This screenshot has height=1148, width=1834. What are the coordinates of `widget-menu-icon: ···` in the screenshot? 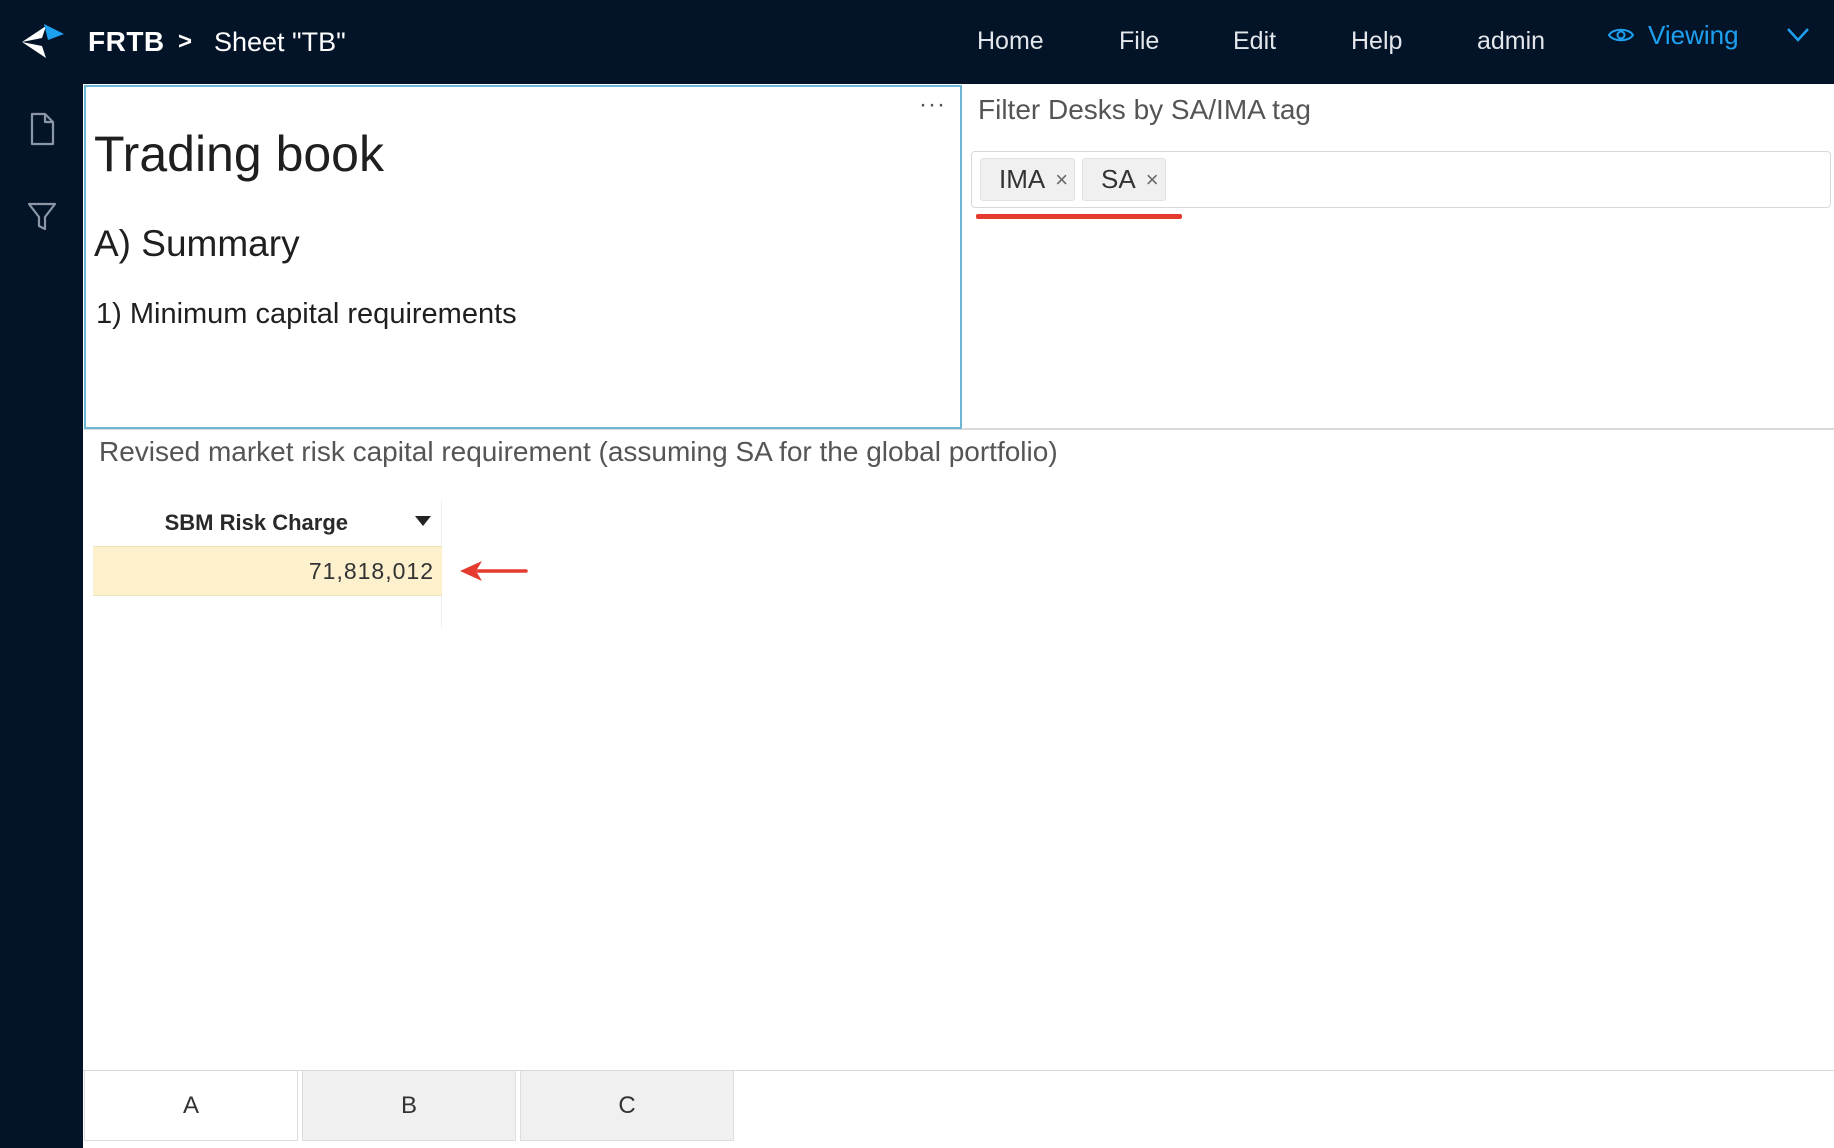 It's located at (932, 105).